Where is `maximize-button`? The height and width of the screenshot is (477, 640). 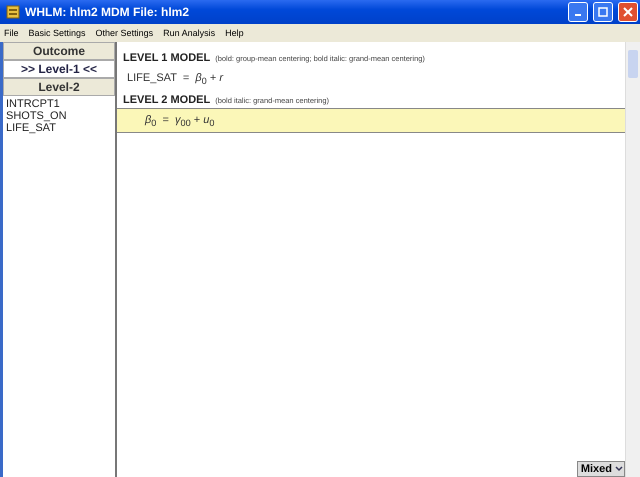
maximize-button is located at coordinates (603, 12).